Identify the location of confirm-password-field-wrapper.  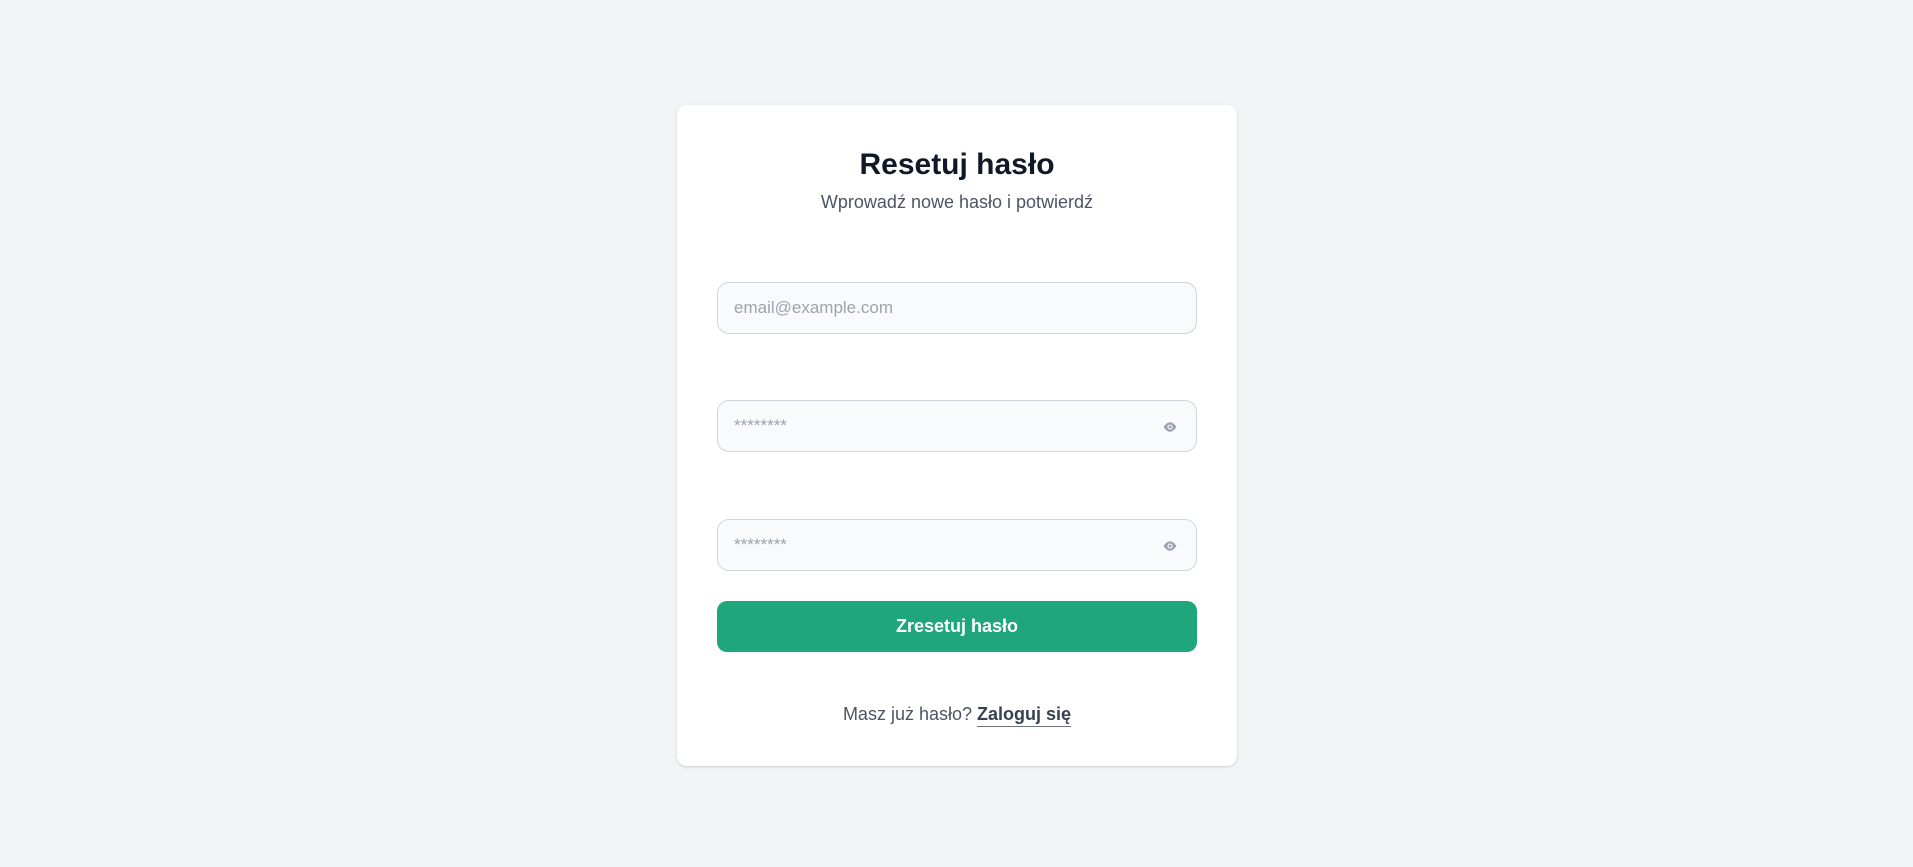
(957, 545).